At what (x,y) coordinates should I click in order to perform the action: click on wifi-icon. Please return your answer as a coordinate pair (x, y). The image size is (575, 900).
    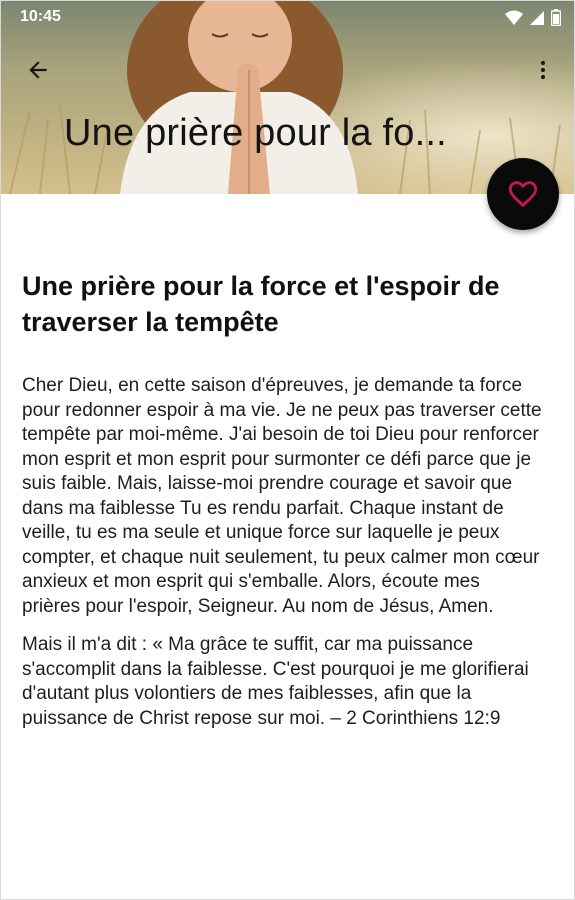
    Looking at the image, I should click on (514, 17).